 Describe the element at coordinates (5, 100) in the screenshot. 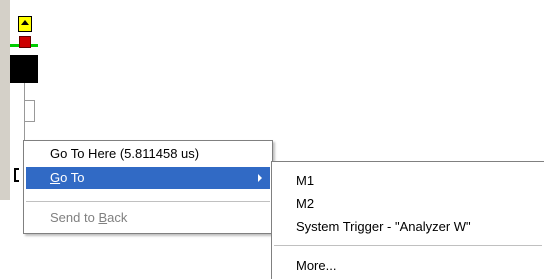

I see `left-panel-strip` at that location.